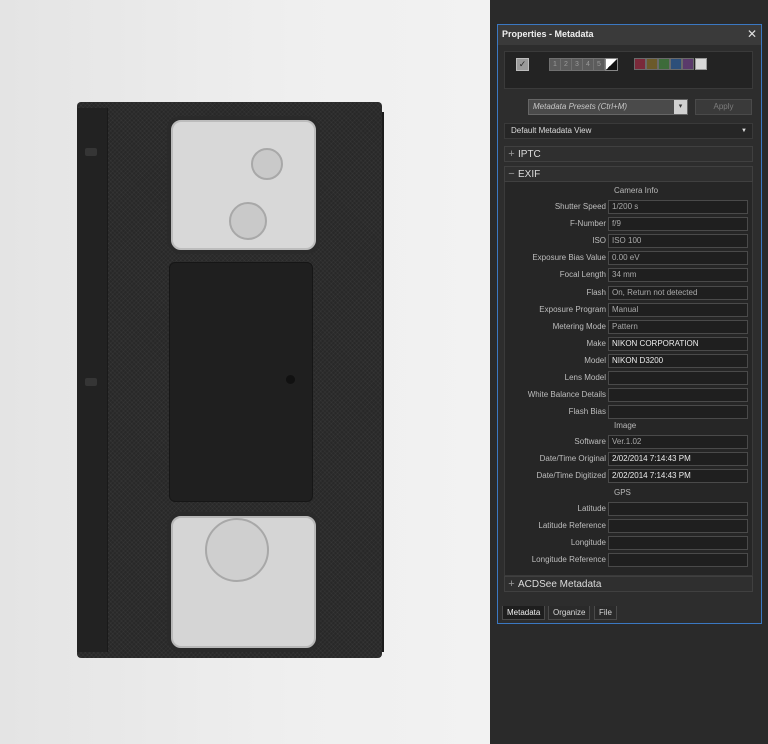 The image size is (768, 744). I want to click on field-label: Model, so click(595, 360).